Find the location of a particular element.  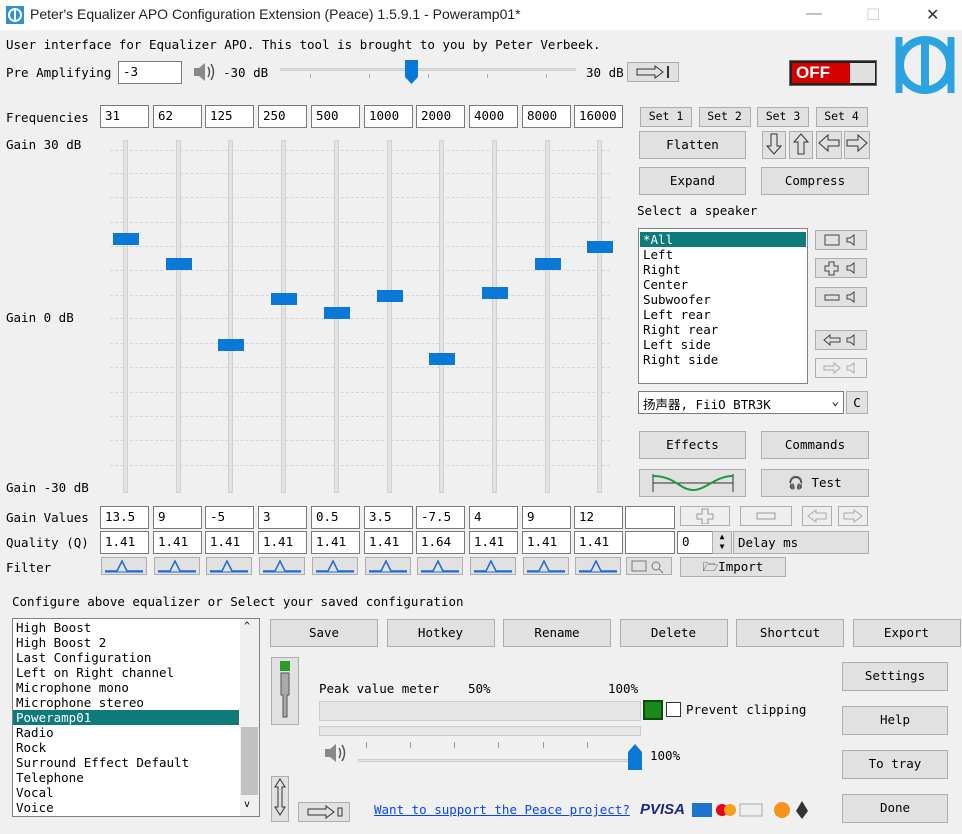

device-c-button: C is located at coordinates (857, 402).